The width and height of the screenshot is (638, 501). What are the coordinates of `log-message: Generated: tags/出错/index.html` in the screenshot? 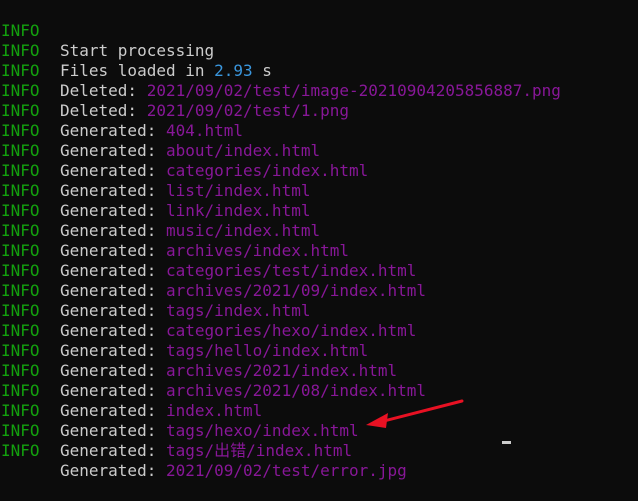 It's located at (206, 451).